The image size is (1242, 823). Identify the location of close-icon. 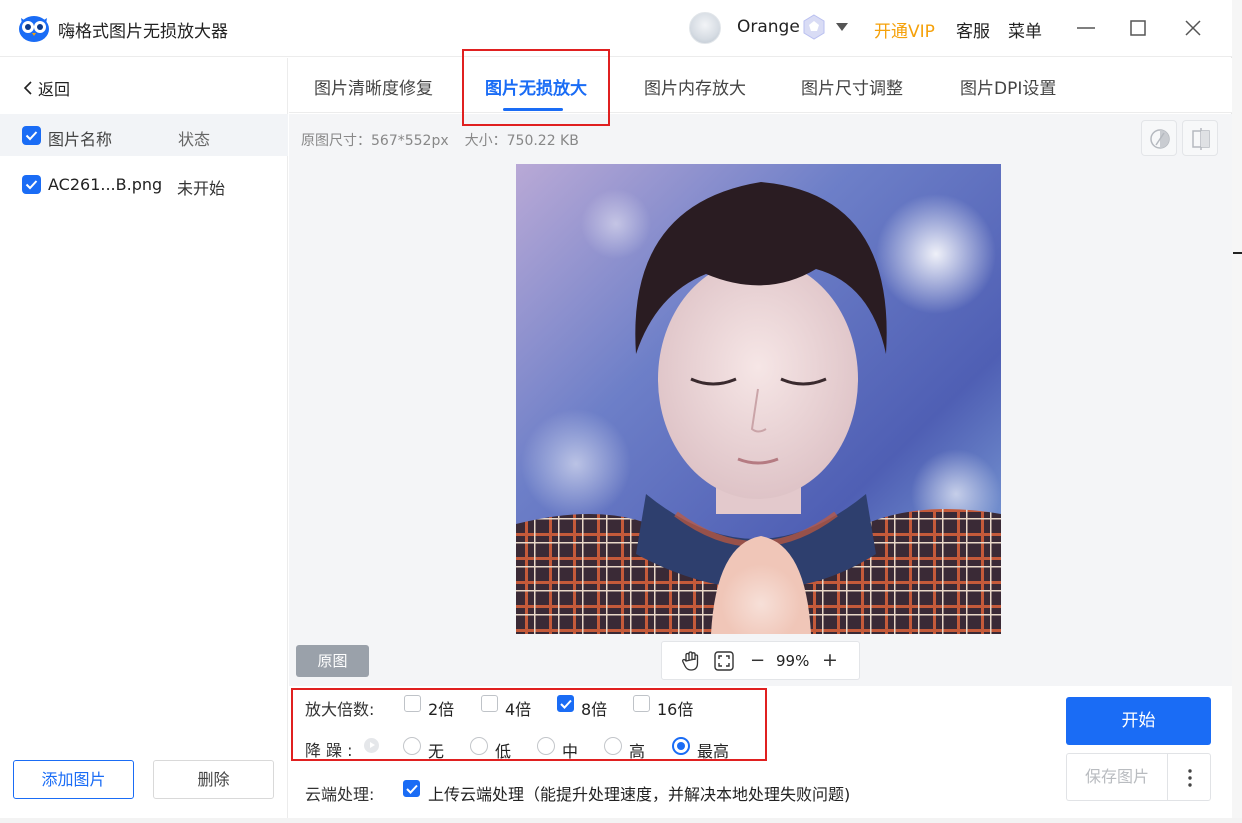
(1193, 28).